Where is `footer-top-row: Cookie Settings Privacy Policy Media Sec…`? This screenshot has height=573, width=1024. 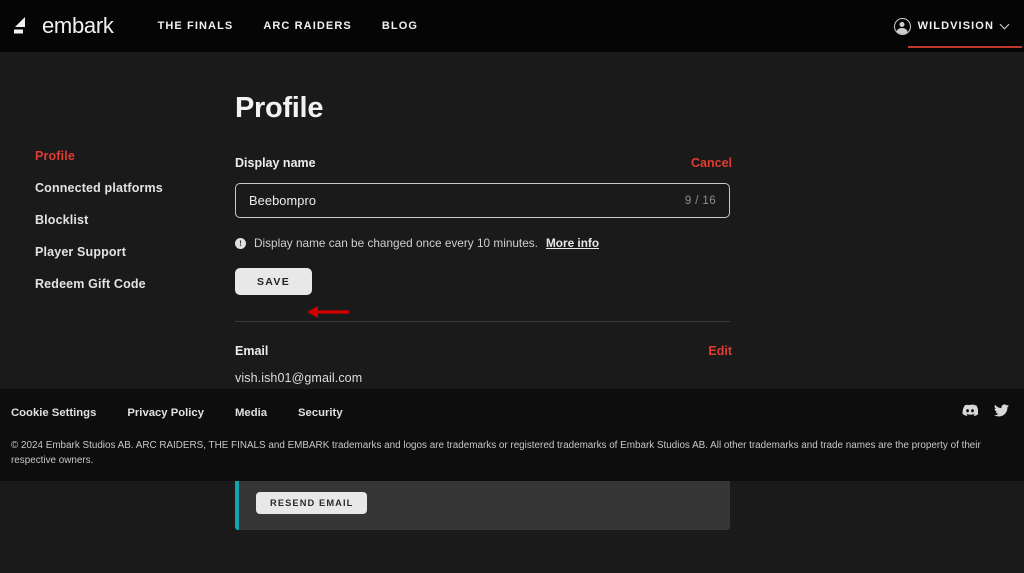
footer-top-row: Cookie Settings Privacy Policy Media Sec… is located at coordinates (512, 412).